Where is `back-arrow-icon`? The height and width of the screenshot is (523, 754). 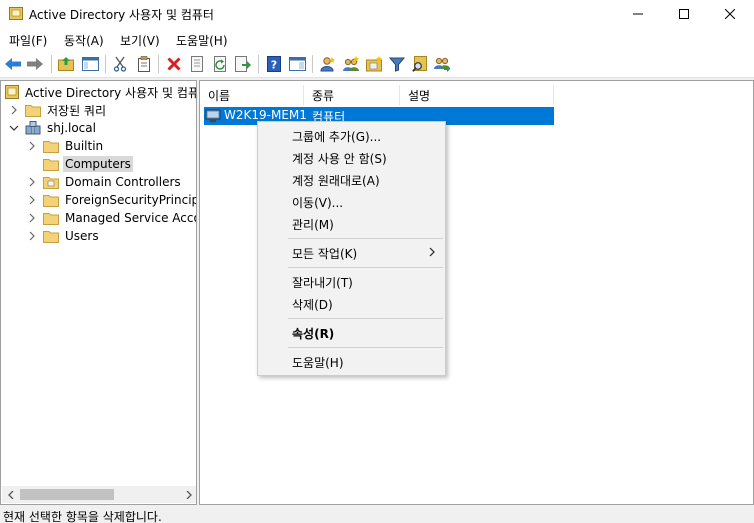
back-arrow-icon is located at coordinates (13, 64).